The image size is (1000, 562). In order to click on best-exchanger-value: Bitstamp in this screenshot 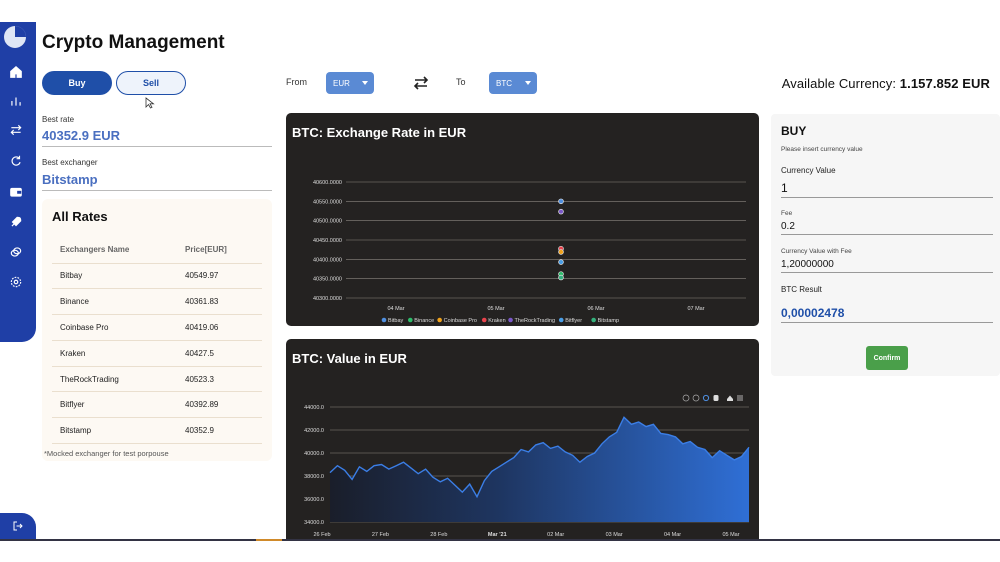, I will do `click(157, 181)`.